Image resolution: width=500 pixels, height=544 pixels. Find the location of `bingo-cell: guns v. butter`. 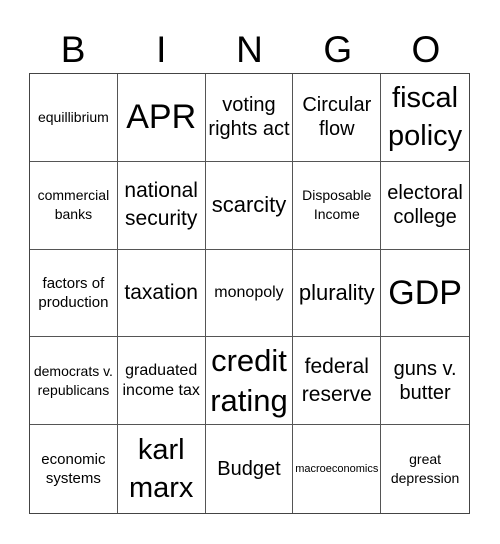

bingo-cell: guns v. butter is located at coordinates (425, 381).